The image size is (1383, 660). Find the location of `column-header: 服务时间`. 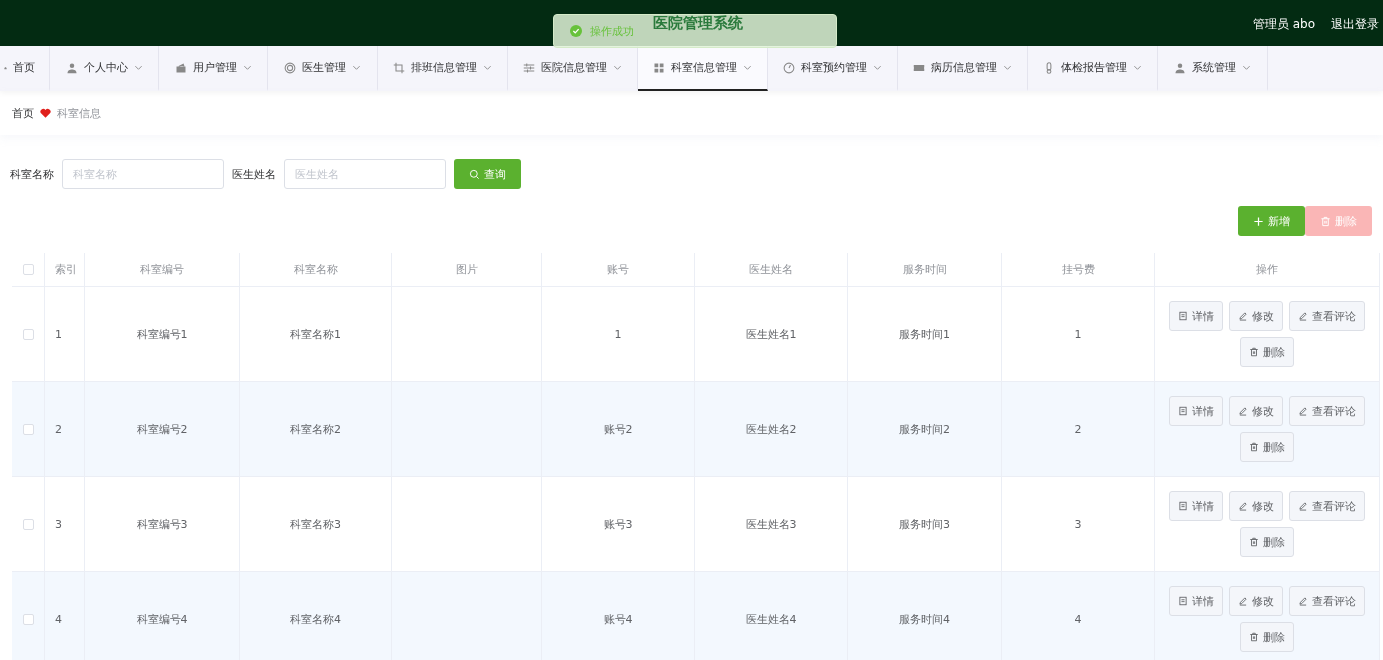

column-header: 服务时间 is located at coordinates (924, 269).